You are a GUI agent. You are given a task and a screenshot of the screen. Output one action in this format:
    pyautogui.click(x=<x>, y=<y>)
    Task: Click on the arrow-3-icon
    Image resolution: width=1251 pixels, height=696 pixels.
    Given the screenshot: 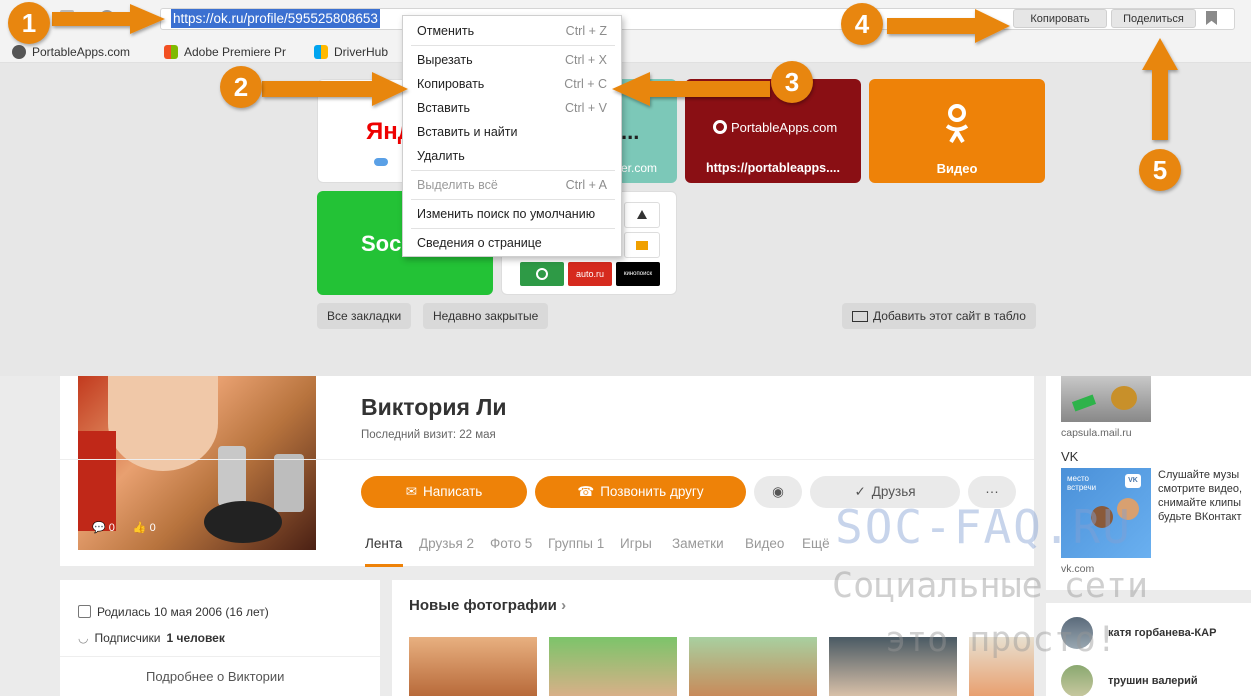 What is the action you would take?
    pyautogui.click(x=691, y=89)
    